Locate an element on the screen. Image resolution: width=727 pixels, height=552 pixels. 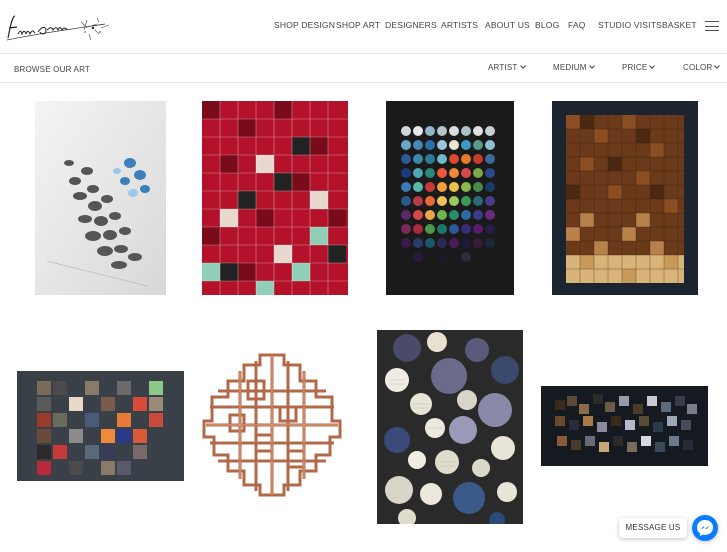
art-dark-wood-blocks is located at coordinates (624, 426).